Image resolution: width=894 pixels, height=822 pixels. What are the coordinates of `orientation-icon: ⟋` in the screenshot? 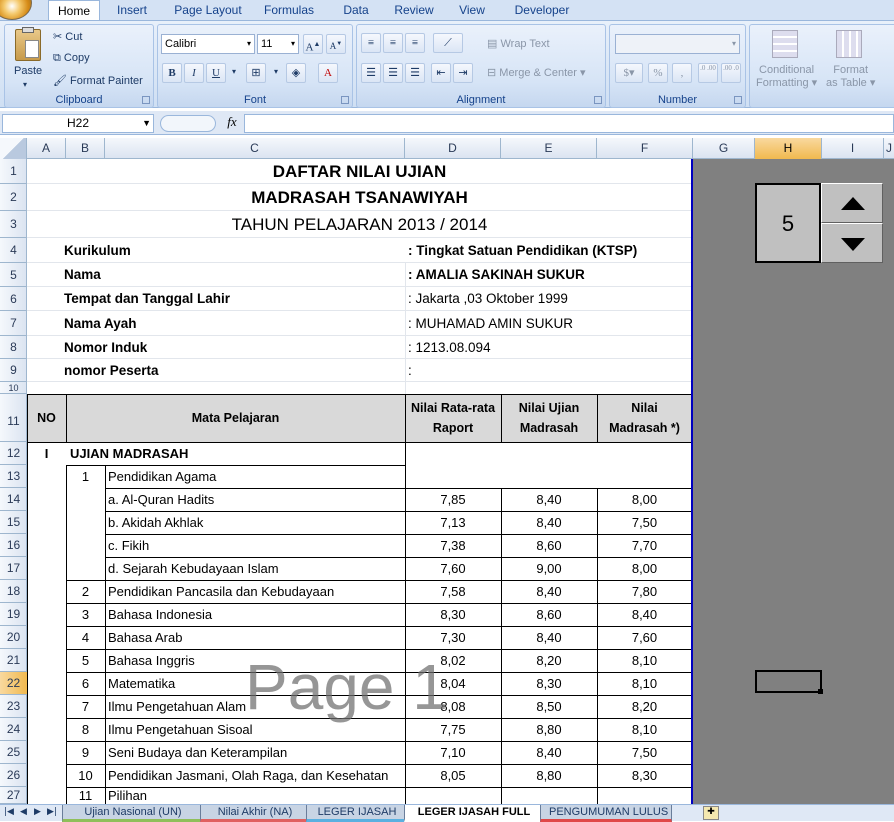 It's located at (448, 43).